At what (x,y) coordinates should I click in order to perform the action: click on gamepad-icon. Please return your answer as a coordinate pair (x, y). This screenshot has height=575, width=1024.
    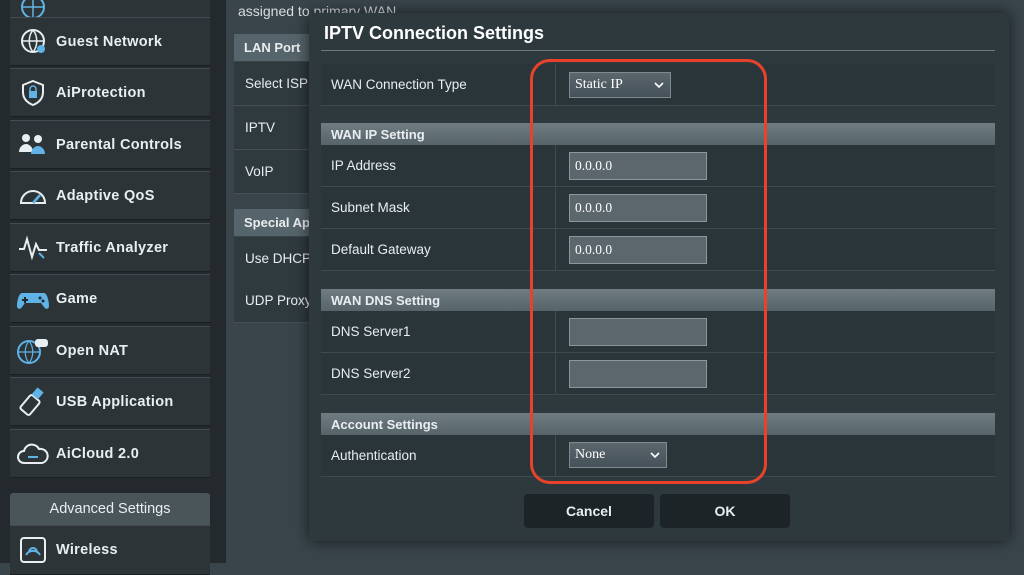
    Looking at the image, I should click on (33, 299).